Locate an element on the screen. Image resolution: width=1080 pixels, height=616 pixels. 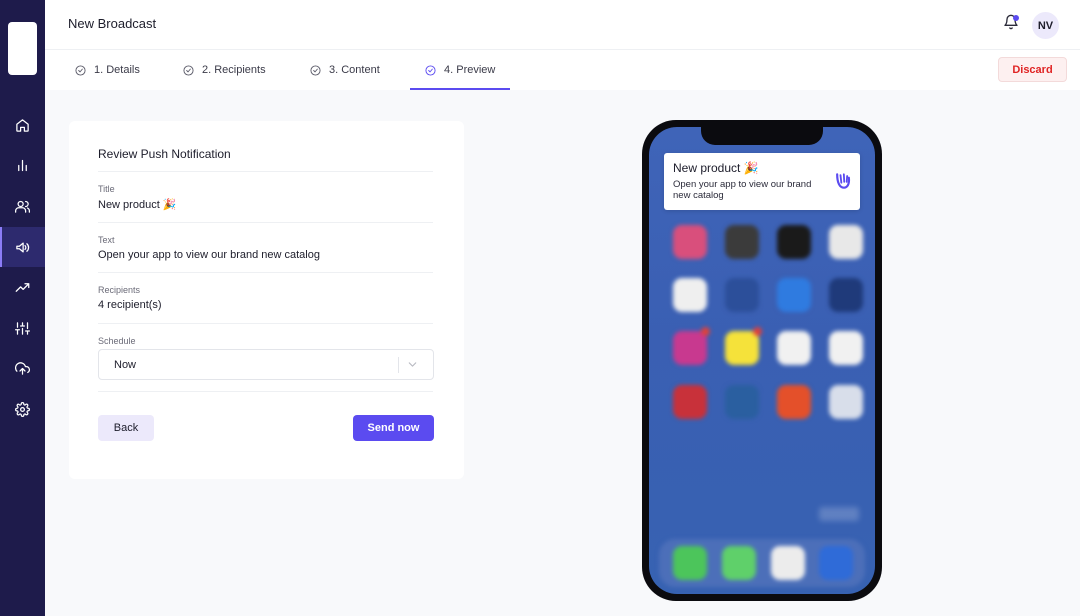
avatar: NV is located at coordinates (1045, 25).